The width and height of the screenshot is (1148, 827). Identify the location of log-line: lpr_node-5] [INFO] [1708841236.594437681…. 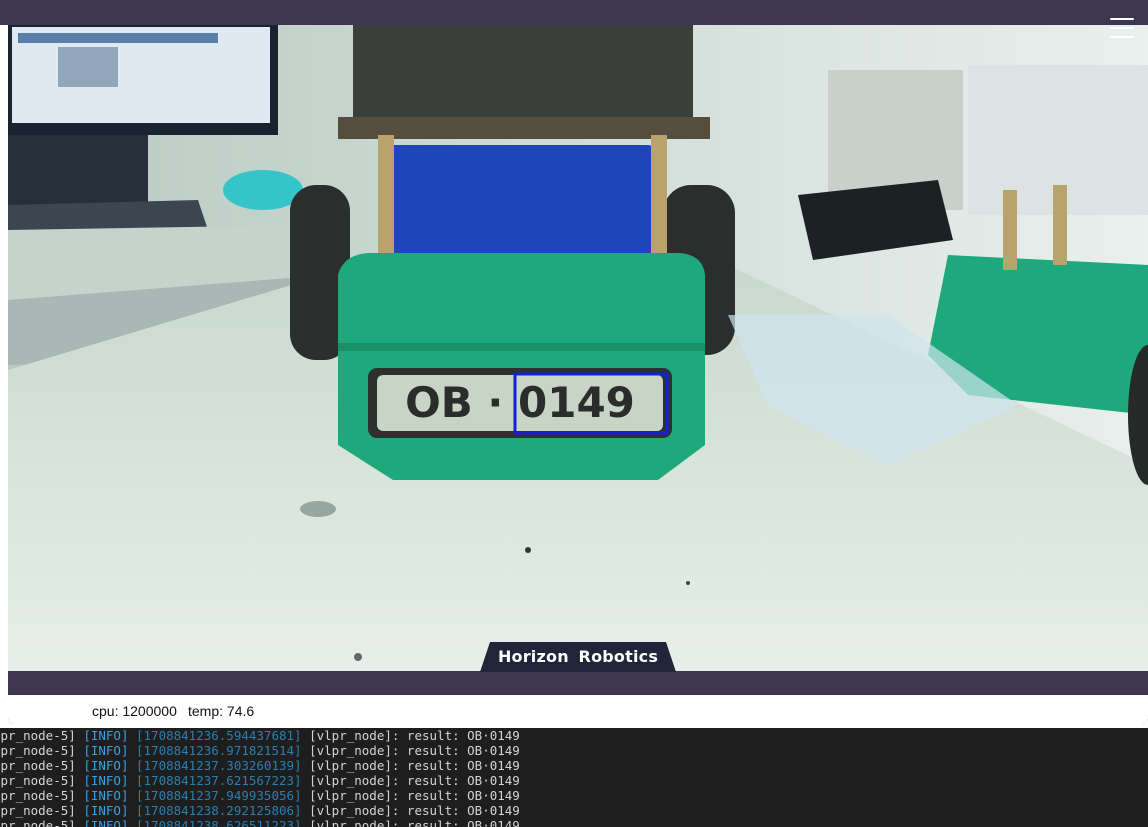
(260, 735).